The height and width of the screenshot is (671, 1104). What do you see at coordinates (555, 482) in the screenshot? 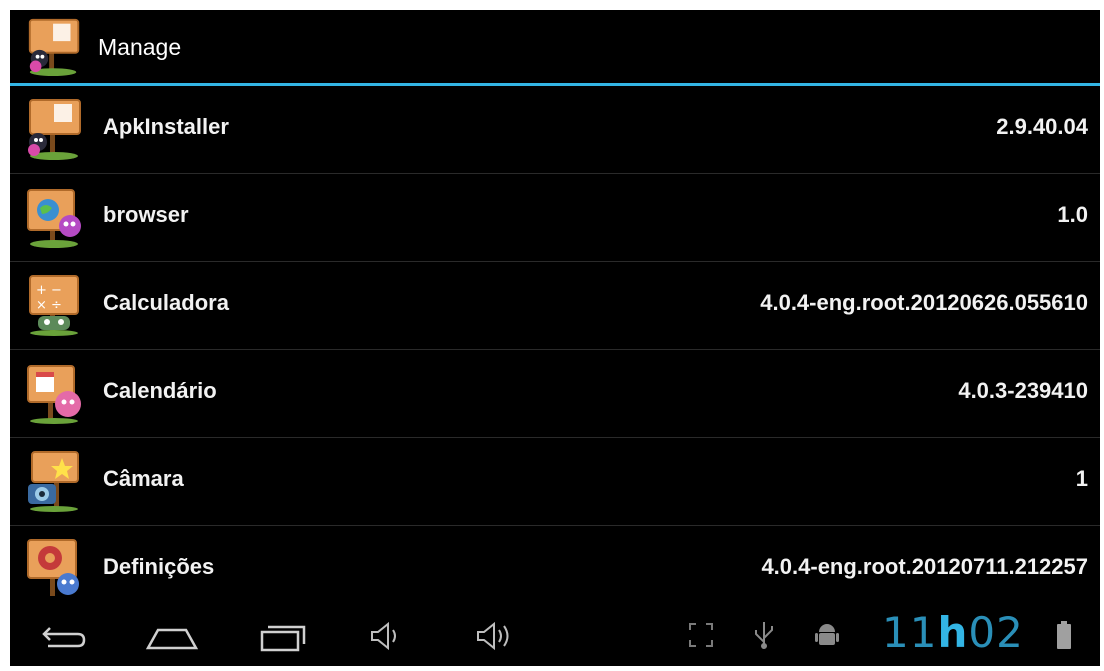
I see `list-item: Câmara 1` at bounding box center [555, 482].